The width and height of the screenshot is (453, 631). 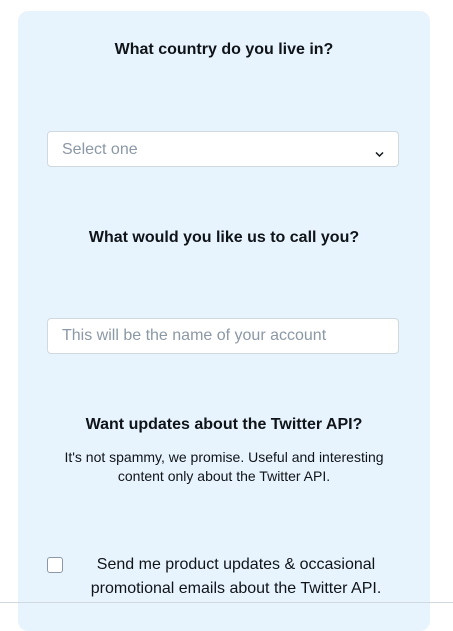 What do you see at coordinates (55, 565) in the screenshot?
I see `updates-checkbox` at bounding box center [55, 565].